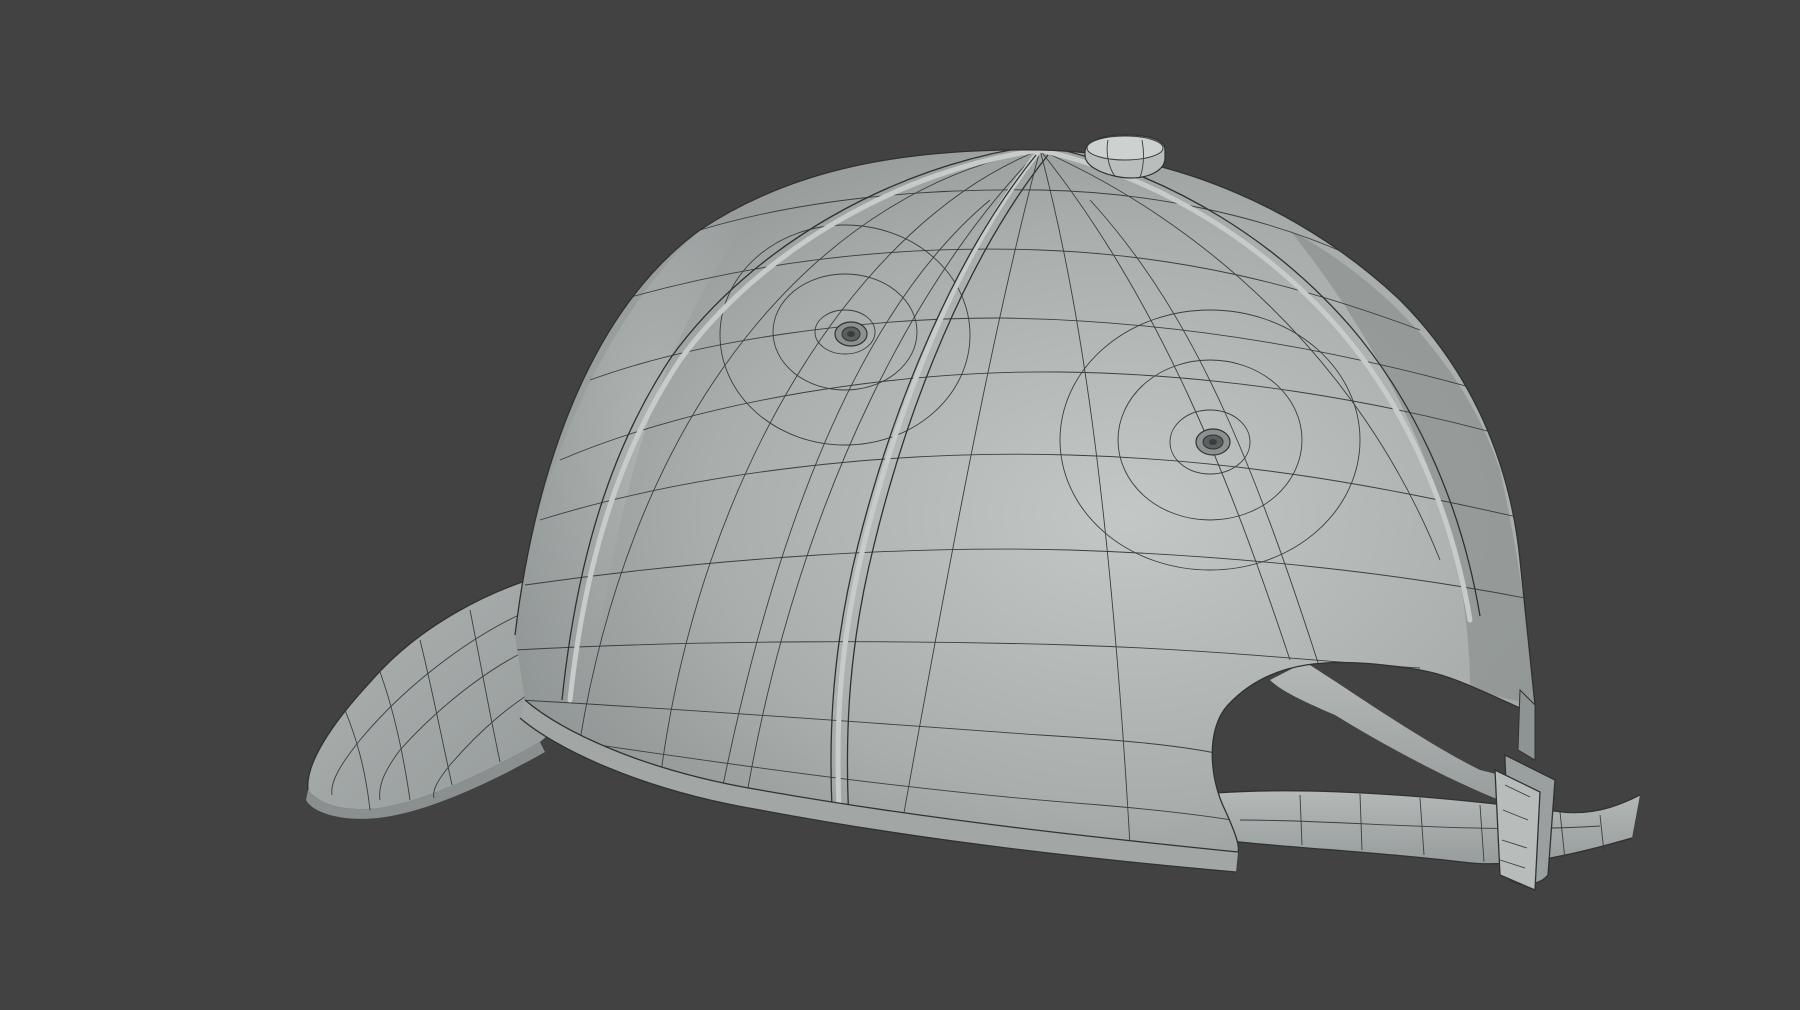  What do you see at coordinates (851, 334) in the screenshot?
I see `eyelet-left` at bounding box center [851, 334].